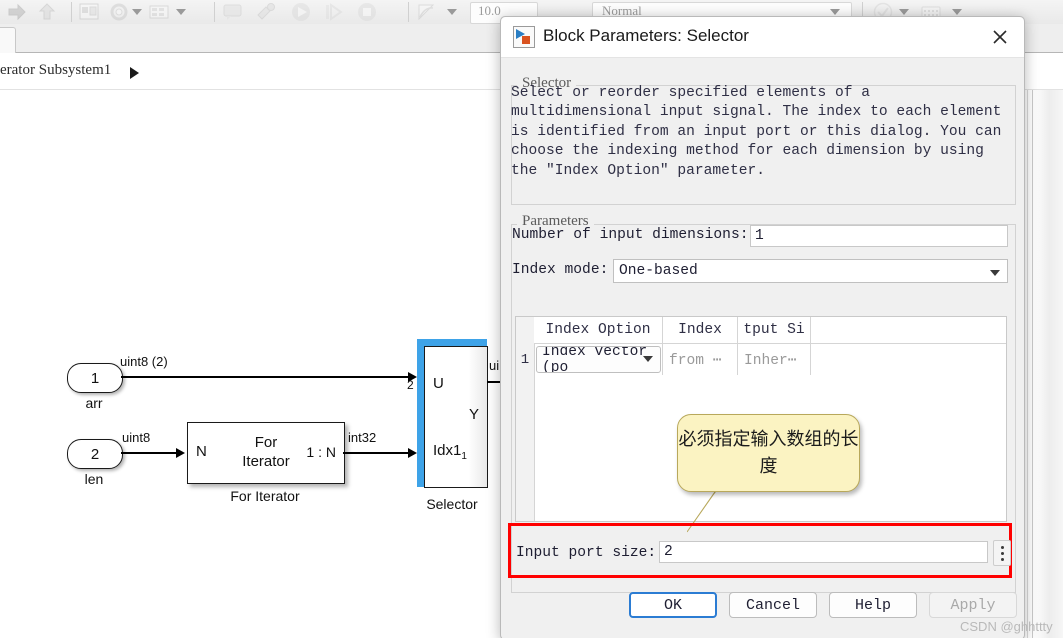 This screenshot has width=1063, height=638. I want to click on wire-for-to-selector, so click(376, 453).